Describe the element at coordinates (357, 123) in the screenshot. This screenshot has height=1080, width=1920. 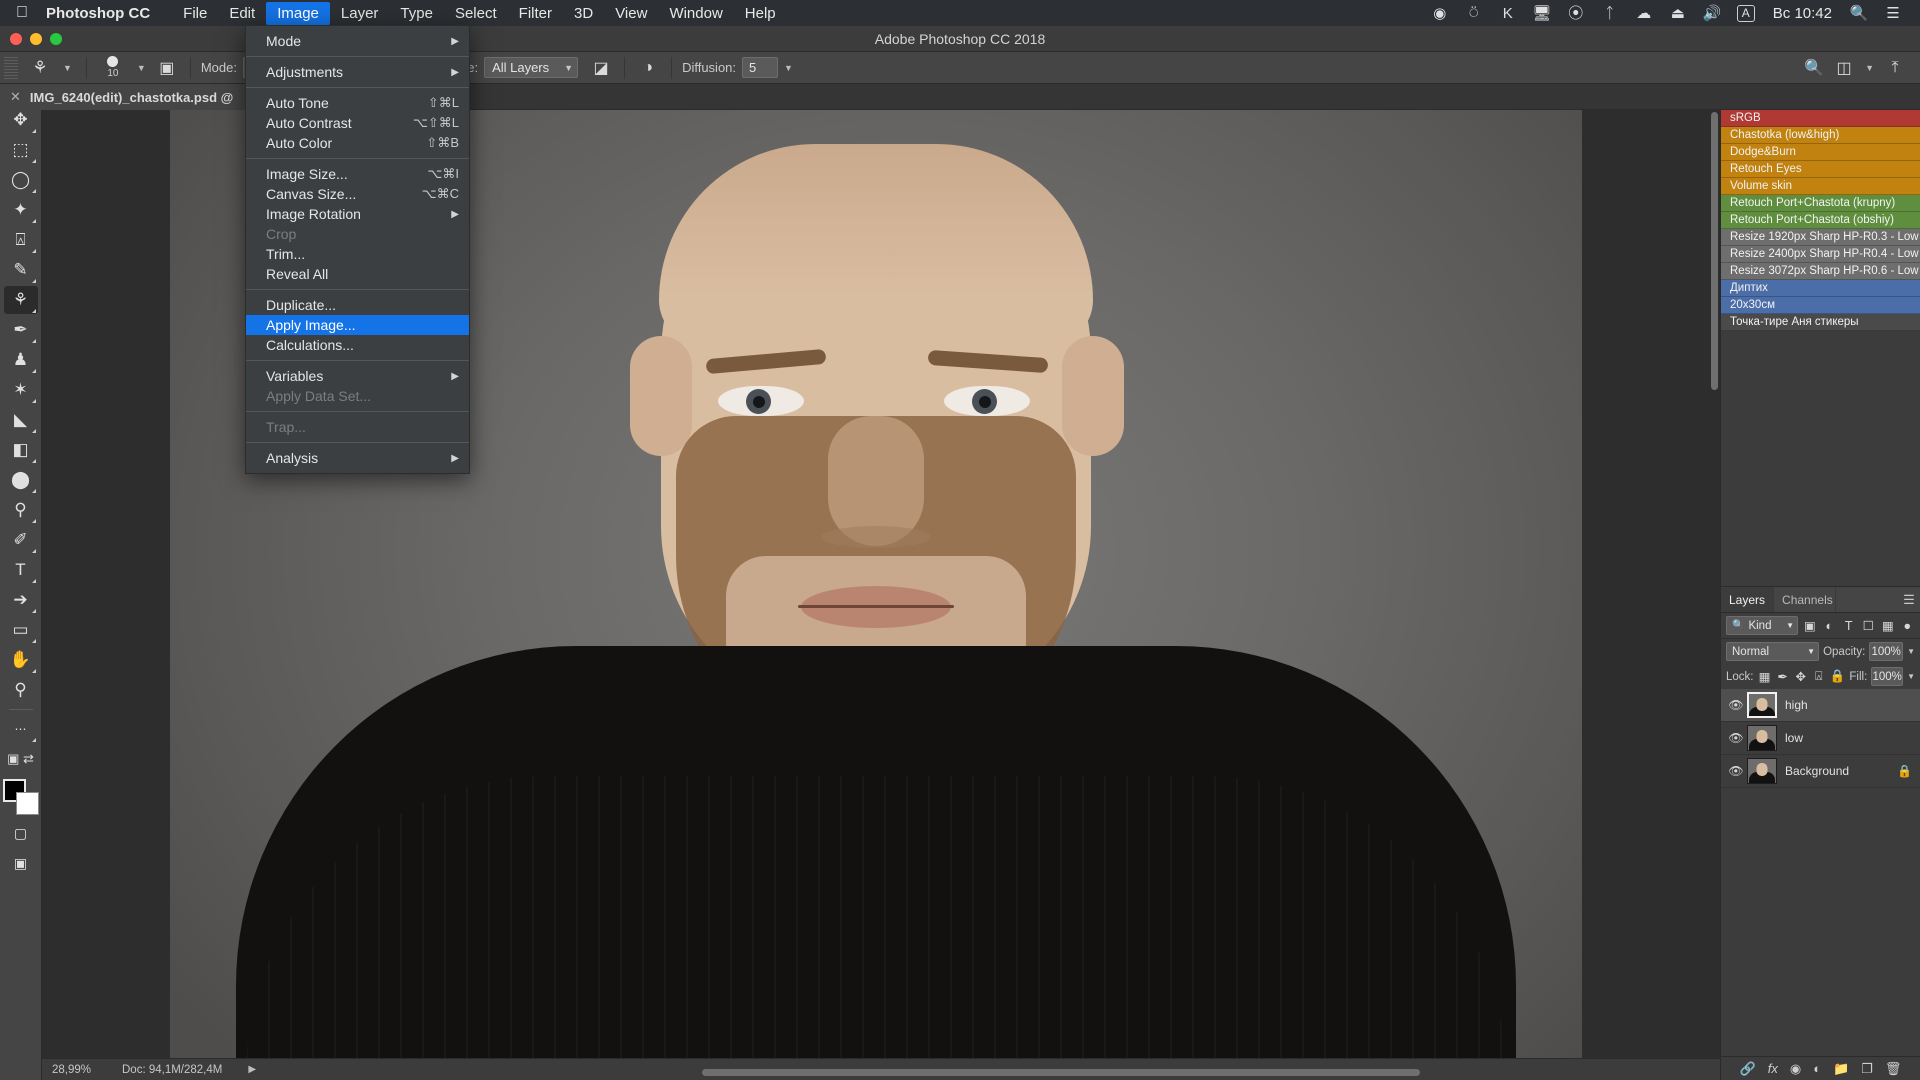
I see `menu-item-auto-contrast: Auto Contrast ⌥⇧⌘L` at that location.